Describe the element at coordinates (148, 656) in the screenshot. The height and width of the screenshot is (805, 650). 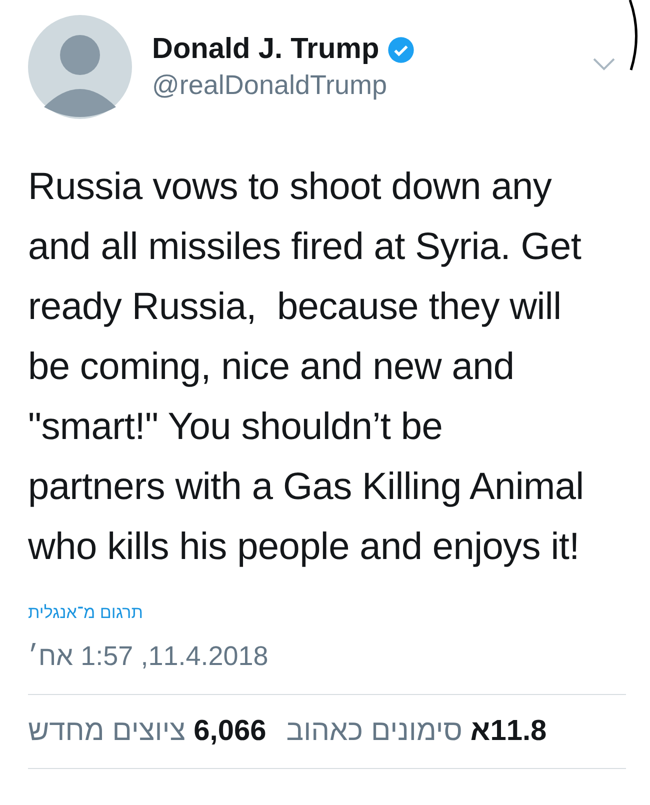
I see `tweet-timestamp: 11.4.2018, 1:57 אח׳` at that location.